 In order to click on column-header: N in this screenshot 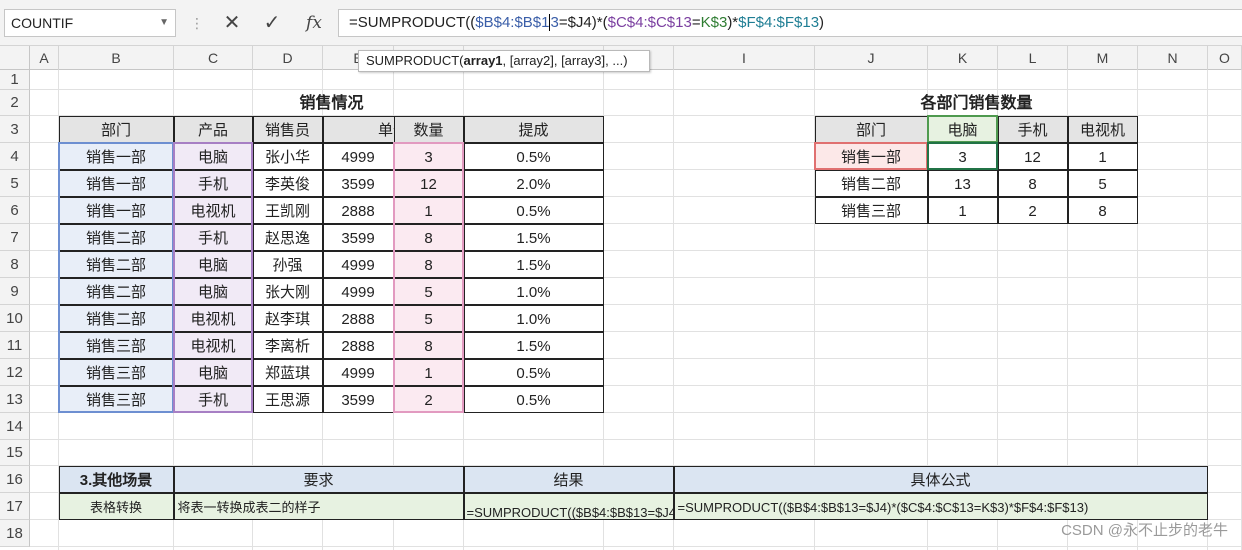, I will do `click(1173, 58)`.